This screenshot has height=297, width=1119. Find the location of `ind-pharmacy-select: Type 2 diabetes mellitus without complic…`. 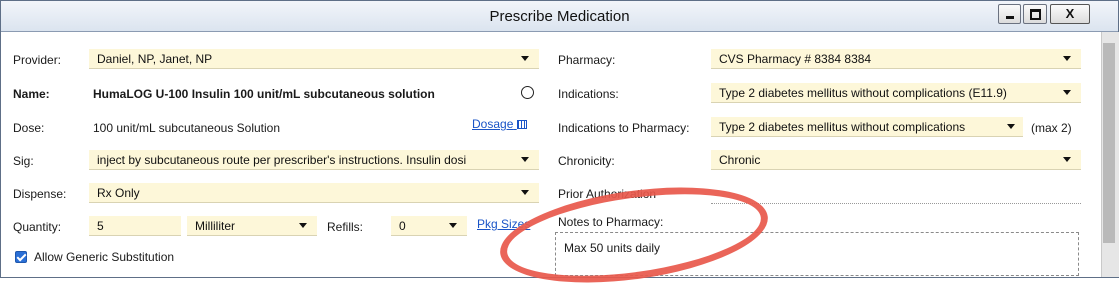

ind-pharmacy-select: Type 2 diabetes mellitus without complic… is located at coordinates (867, 127).